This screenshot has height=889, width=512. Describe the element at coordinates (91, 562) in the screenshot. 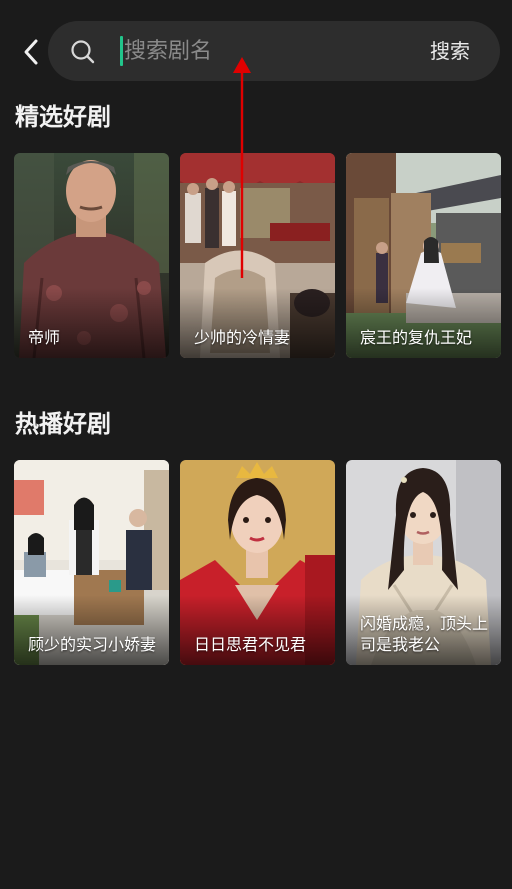

I see `drama-card: 顾少的实习小娇妻` at that location.